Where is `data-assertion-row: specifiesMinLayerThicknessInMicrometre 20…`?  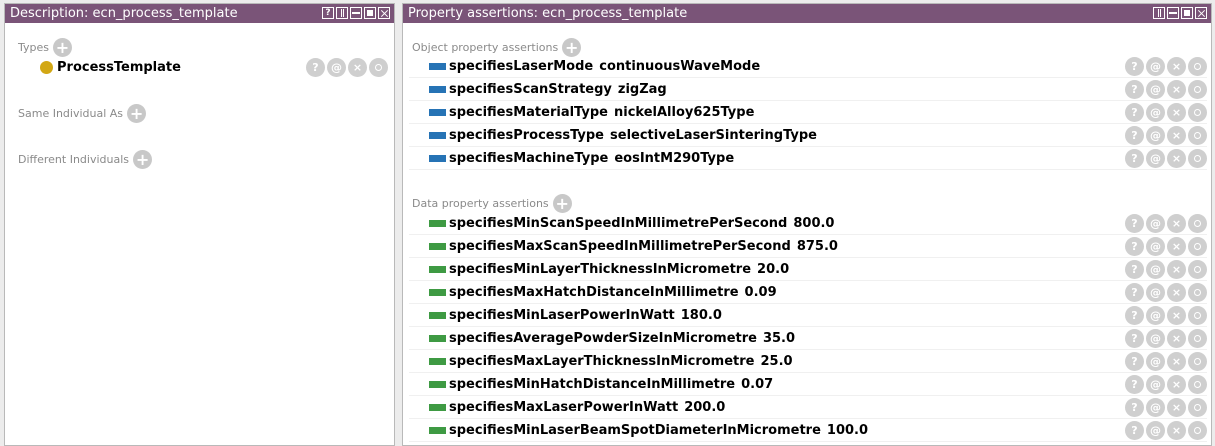
data-assertion-row: specifiesMinLayerThicknessInMicrometre 20… is located at coordinates (818, 269).